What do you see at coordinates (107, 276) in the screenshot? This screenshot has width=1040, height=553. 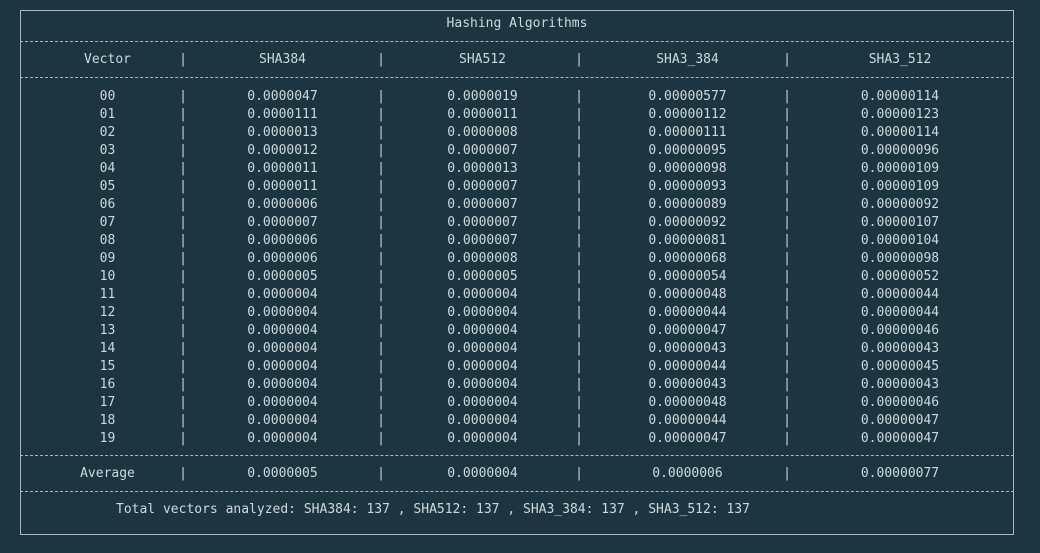 I see `cell-vector: 10` at bounding box center [107, 276].